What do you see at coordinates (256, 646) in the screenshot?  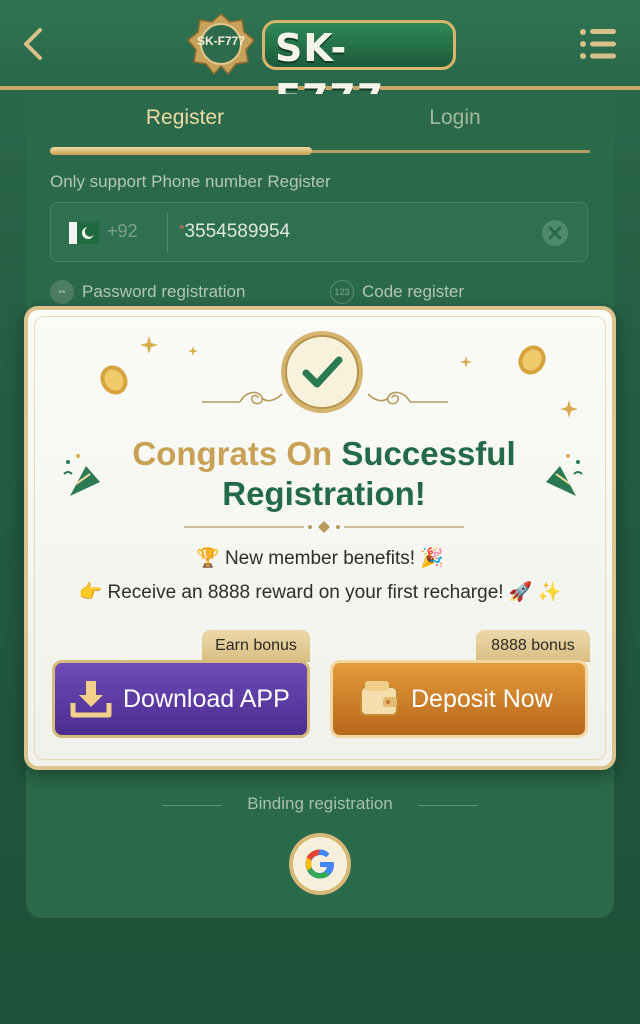 I see `earn-bonus-tag: Earn bonus` at bounding box center [256, 646].